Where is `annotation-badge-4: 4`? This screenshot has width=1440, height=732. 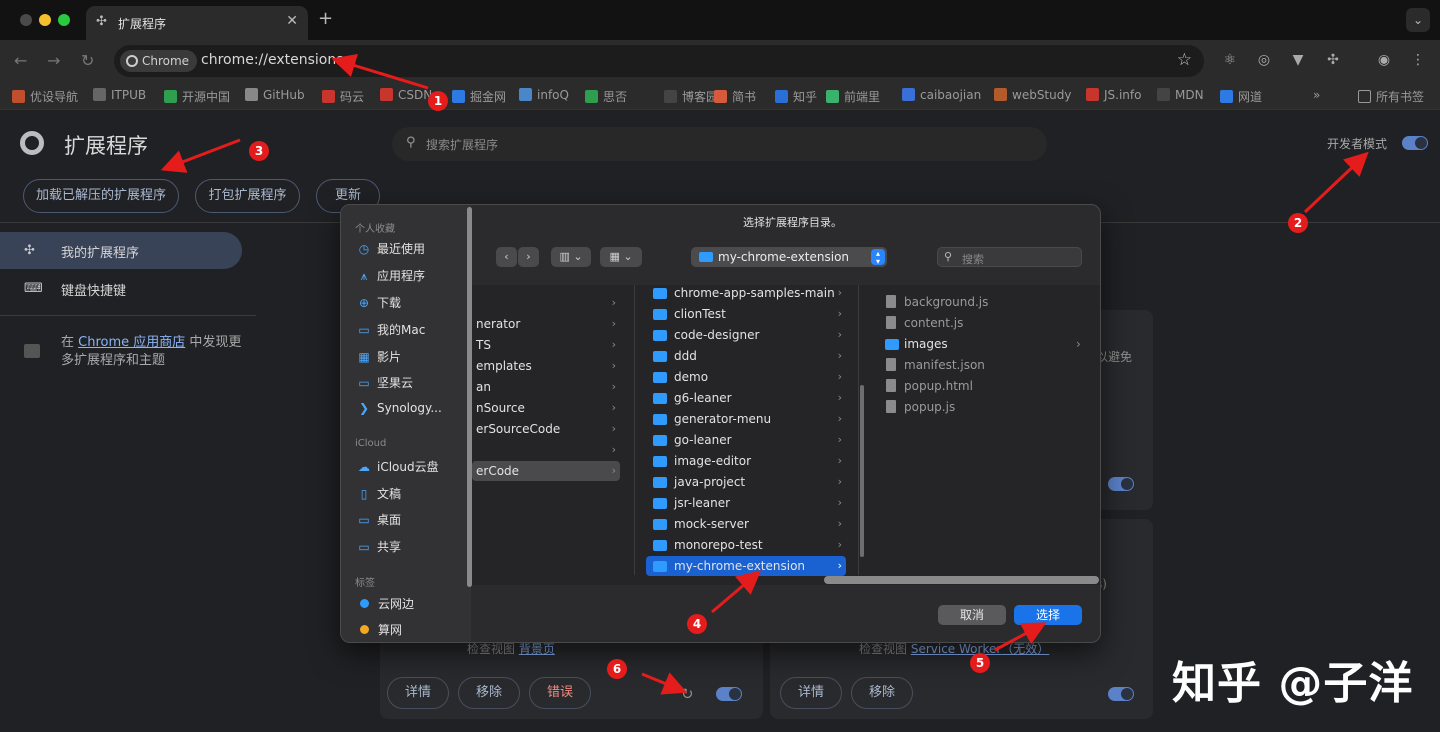 annotation-badge-4: 4 is located at coordinates (697, 624).